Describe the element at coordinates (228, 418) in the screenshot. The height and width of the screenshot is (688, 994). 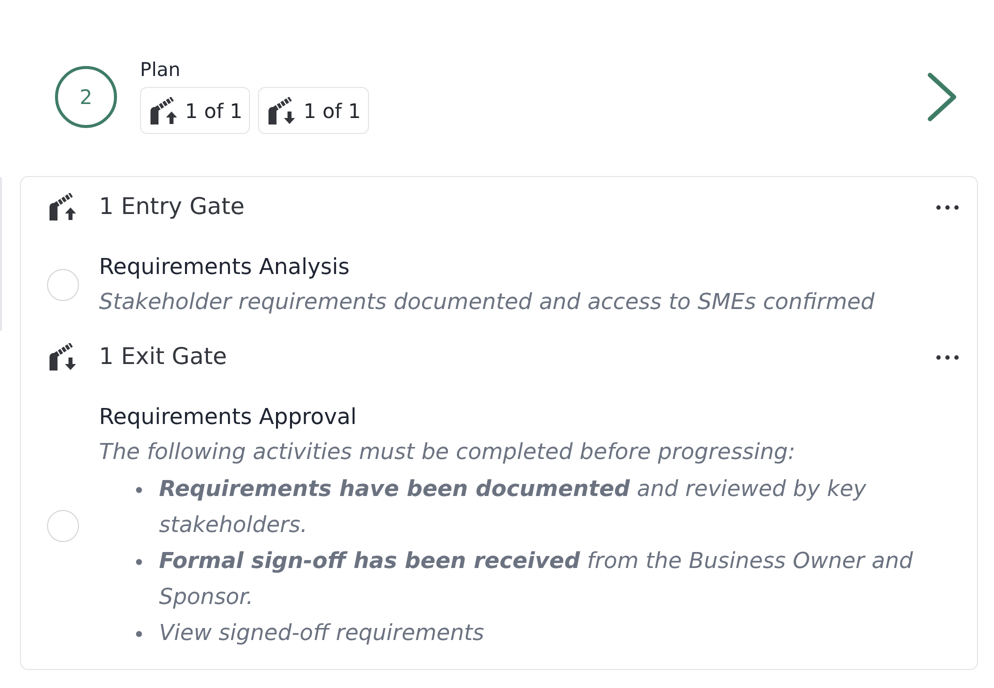
I see `activity-title: Requirements Approval` at that location.